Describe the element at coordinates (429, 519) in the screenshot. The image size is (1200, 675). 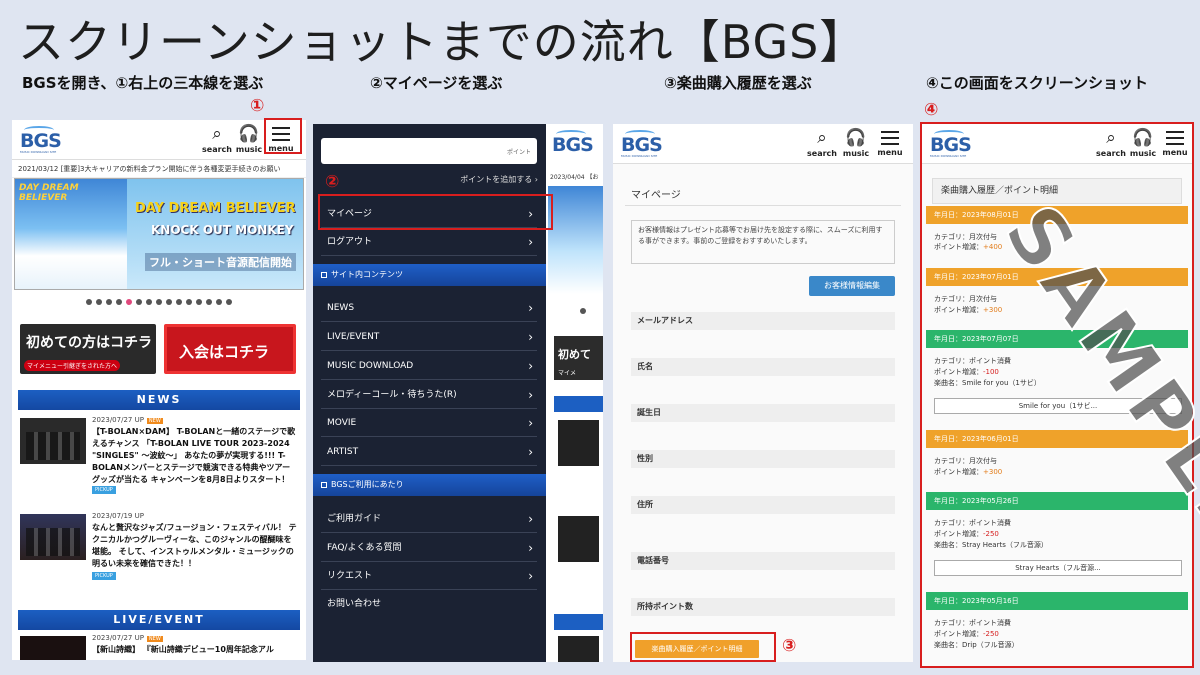
I see `menu-item-guide: ご利用ガイド ›` at that location.